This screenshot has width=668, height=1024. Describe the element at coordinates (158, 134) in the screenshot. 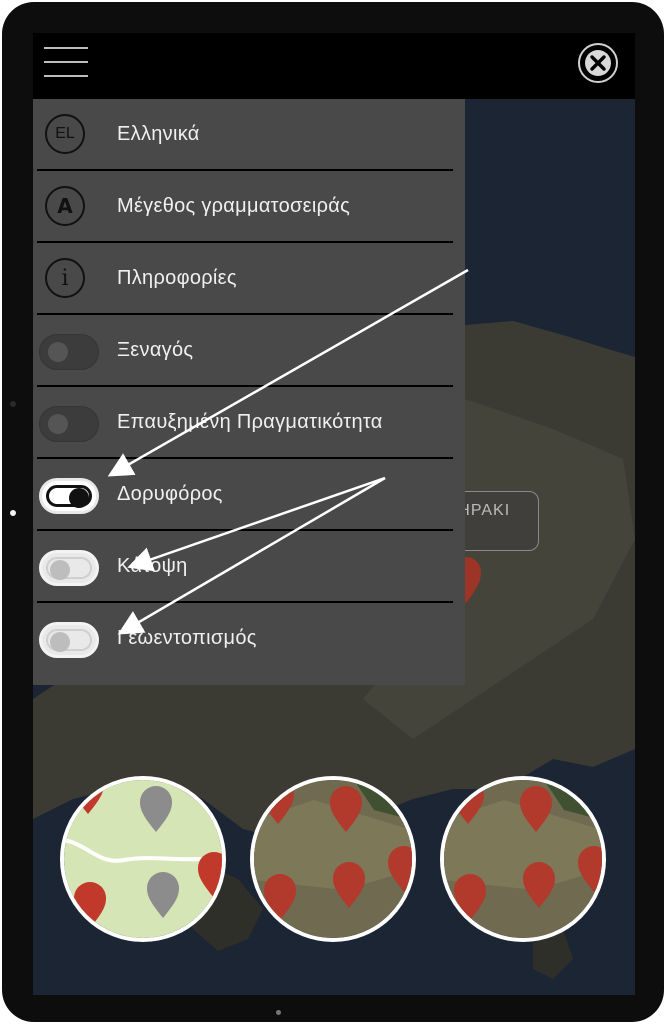

I see `menu-item-language-label: Ελληνικά` at that location.